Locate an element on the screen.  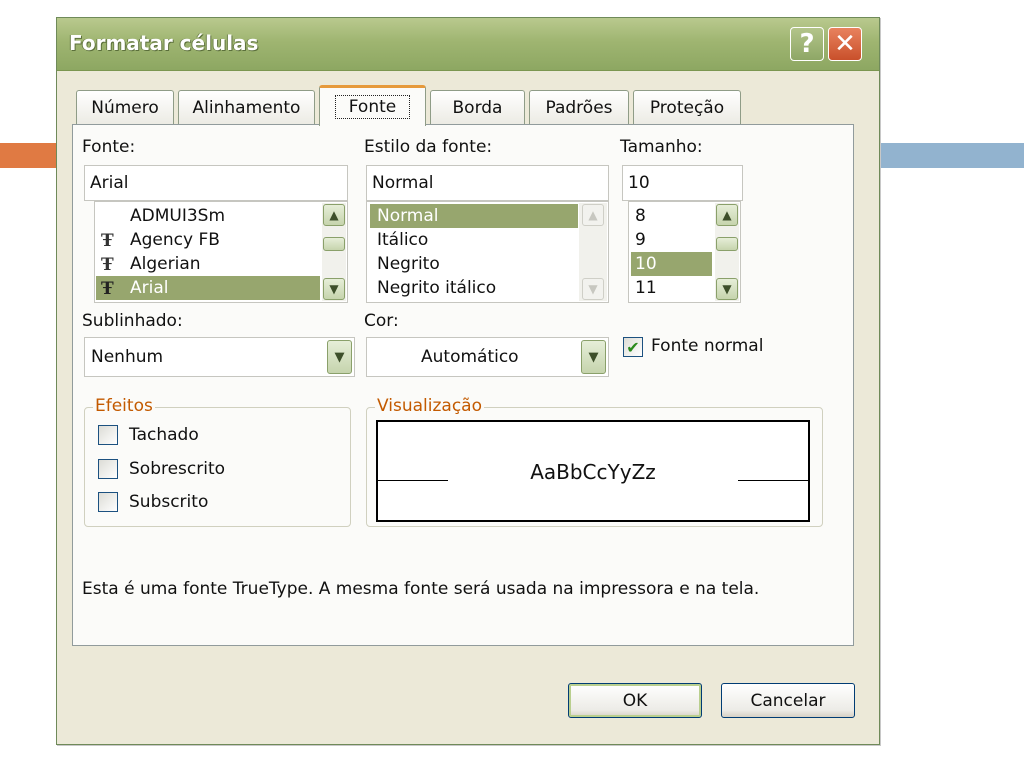
help-icon: ? is located at coordinates (807, 44).